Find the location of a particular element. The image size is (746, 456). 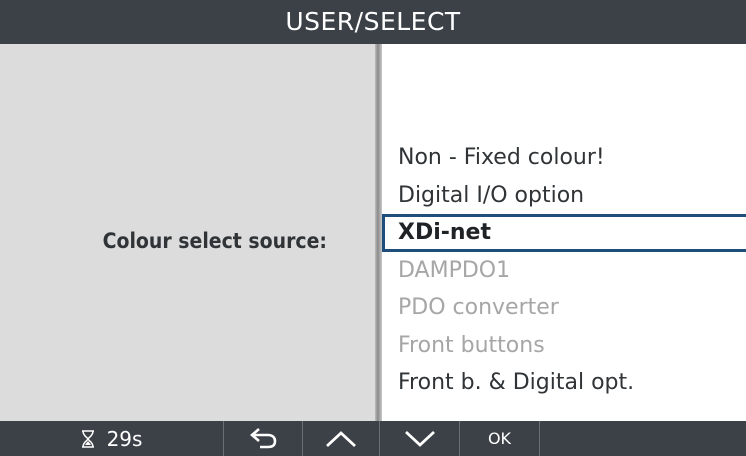

title-bar: USER/SELECT is located at coordinates (373, 22).